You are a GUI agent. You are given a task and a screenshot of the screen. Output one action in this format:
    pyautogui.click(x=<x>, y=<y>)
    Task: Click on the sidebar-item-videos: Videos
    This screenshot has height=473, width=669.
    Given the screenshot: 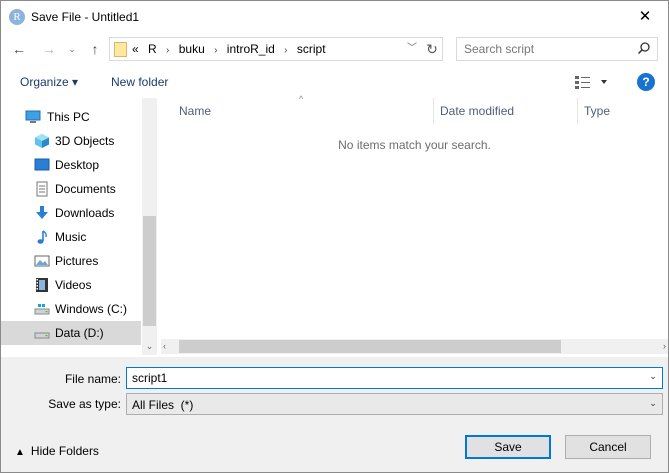 What is the action you would take?
    pyautogui.click(x=71, y=285)
    